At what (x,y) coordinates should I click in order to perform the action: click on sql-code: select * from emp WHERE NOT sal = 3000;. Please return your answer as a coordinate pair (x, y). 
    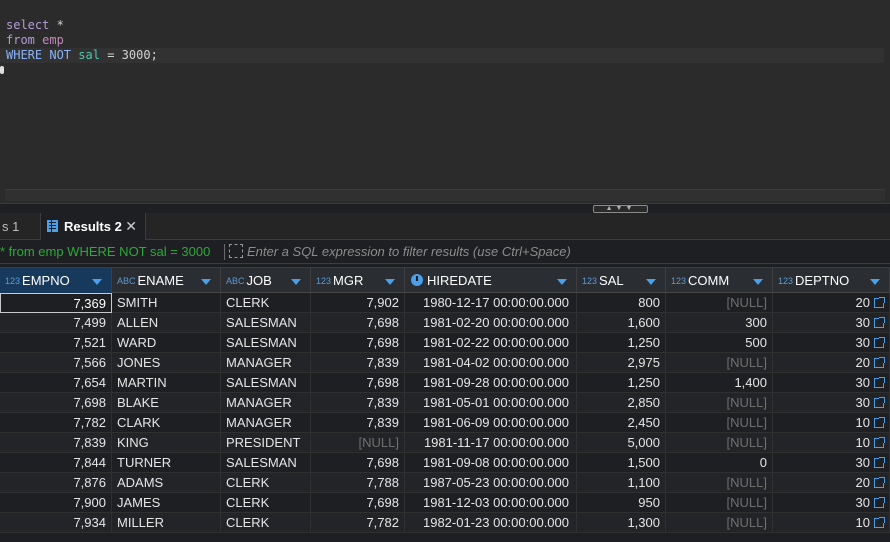
    Looking at the image, I should click on (442, 40).